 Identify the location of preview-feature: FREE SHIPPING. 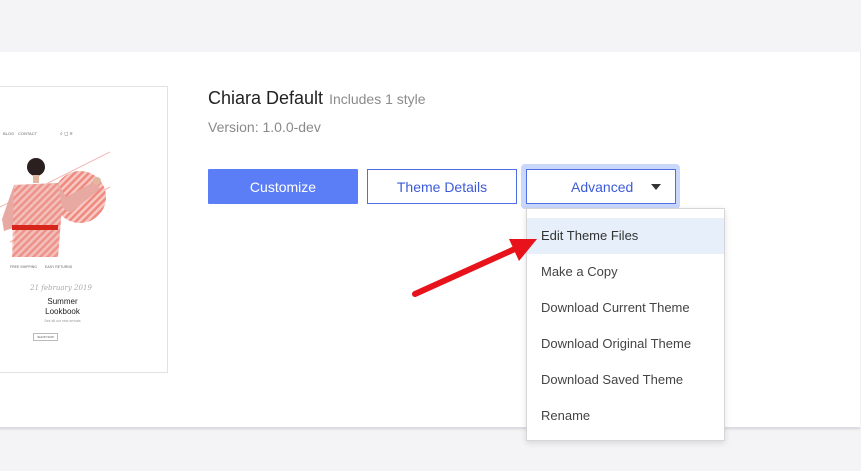
(24, 267).